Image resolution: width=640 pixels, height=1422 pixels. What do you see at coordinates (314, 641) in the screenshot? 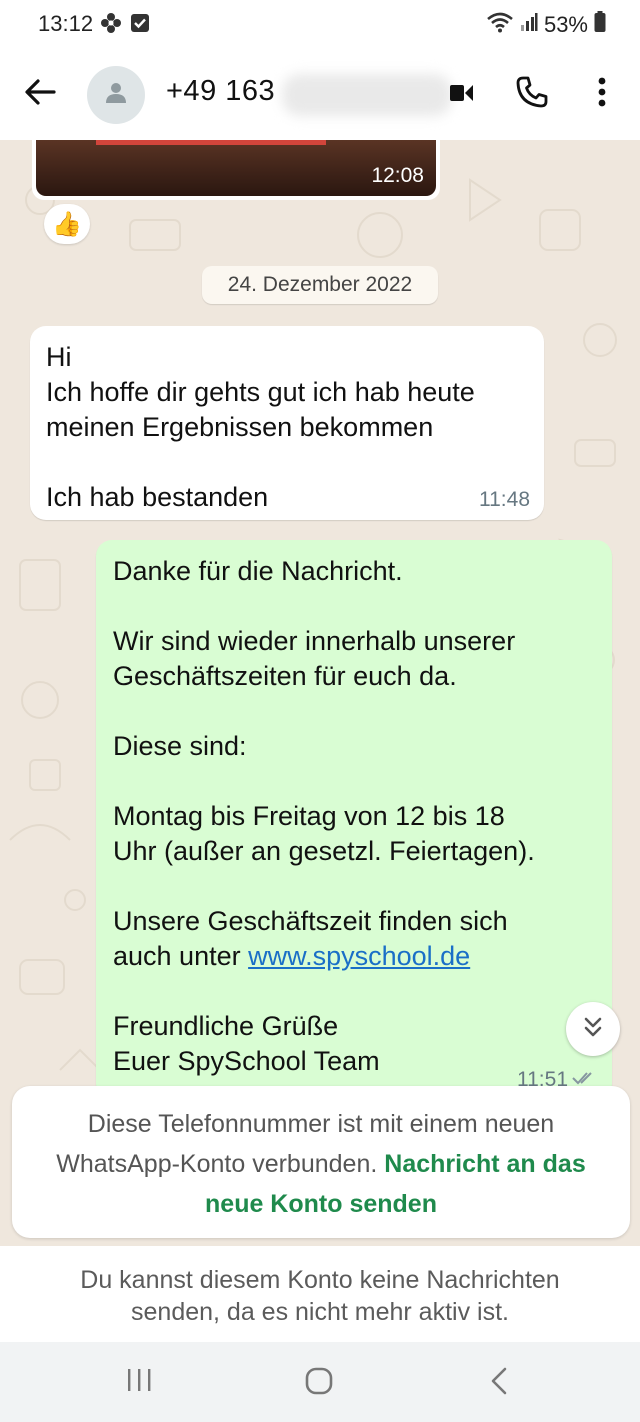
I see `message-line: Wir sind wieder innerhalb unserer` at bounding box center [314, 641].